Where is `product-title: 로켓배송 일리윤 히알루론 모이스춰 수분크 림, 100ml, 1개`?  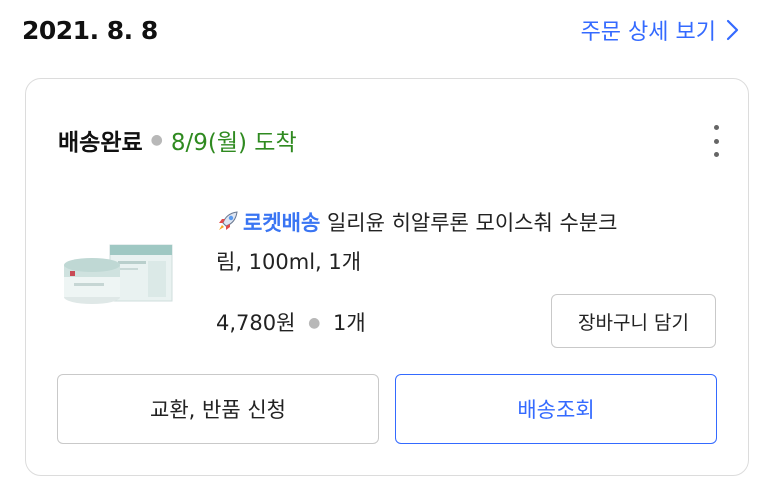 product-title: 로켓배송 일리윤 히알루론 모이스춰 수분크 림, 100ml, 1개 is located at coordinates (471, 242).